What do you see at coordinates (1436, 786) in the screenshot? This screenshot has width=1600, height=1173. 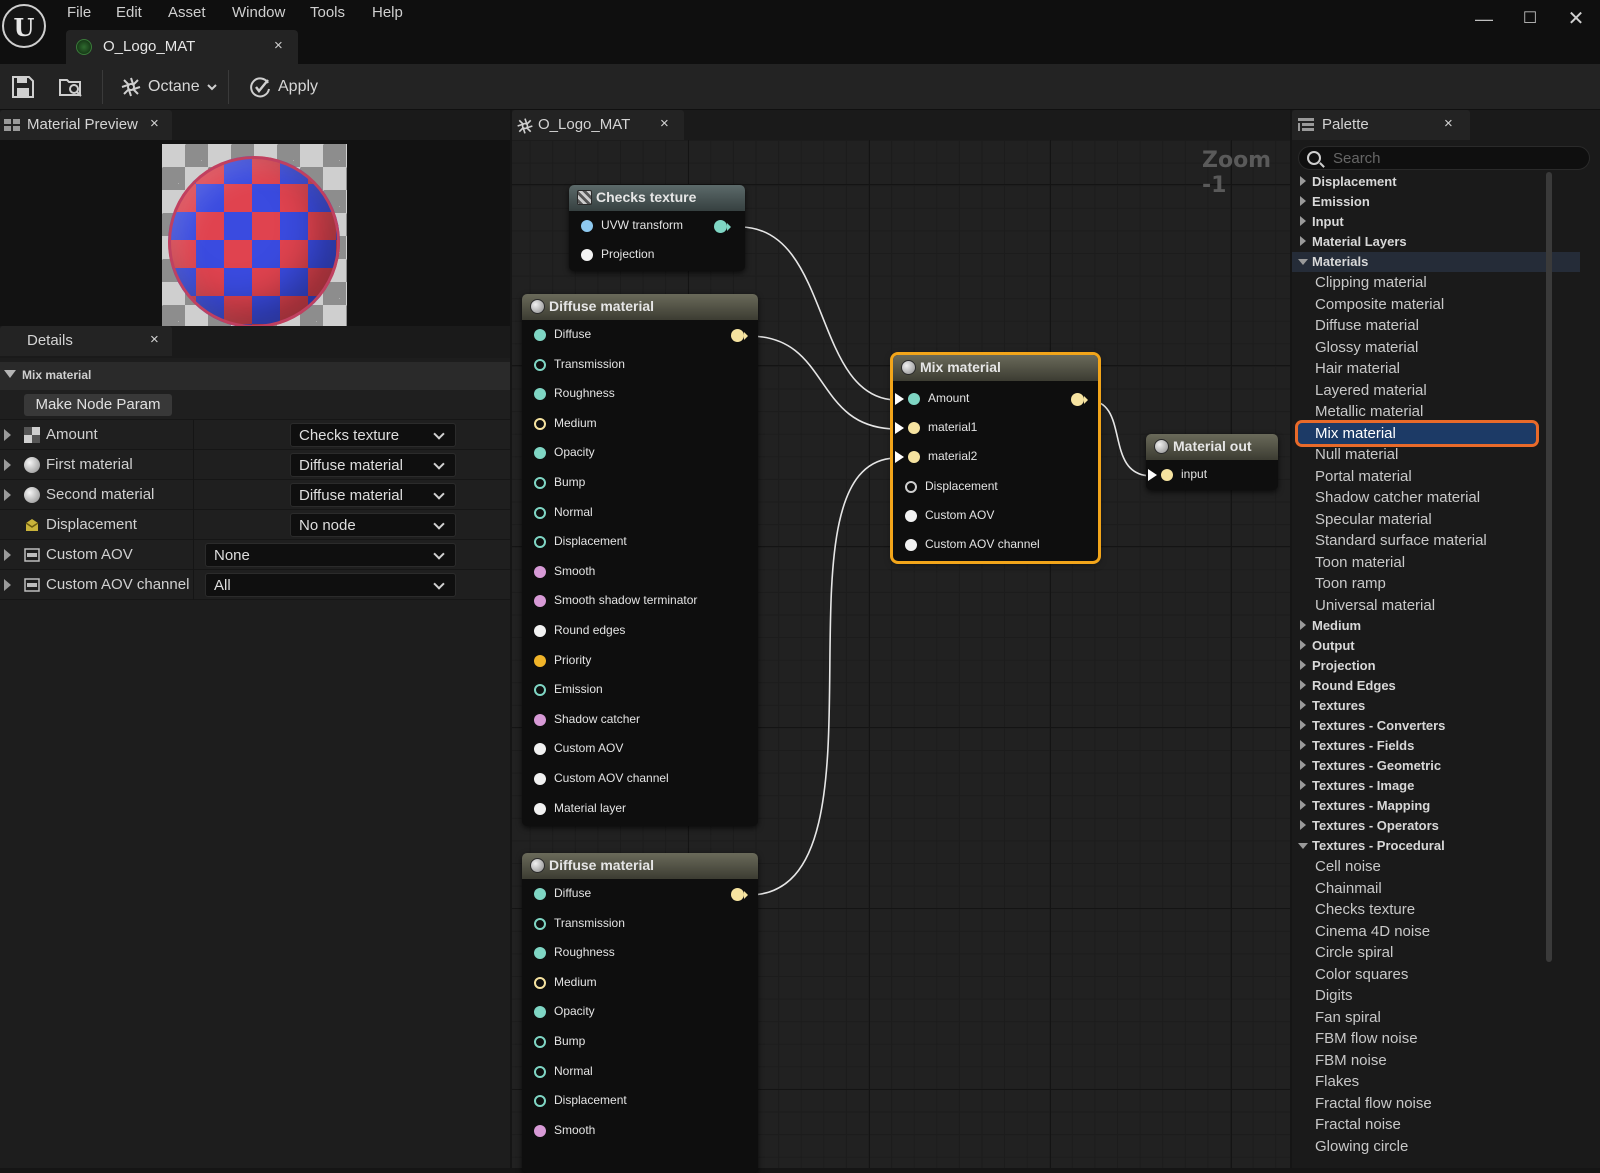 I see `palette-category-textures-image: Textures - Image` at bounding box center [1436, 786].